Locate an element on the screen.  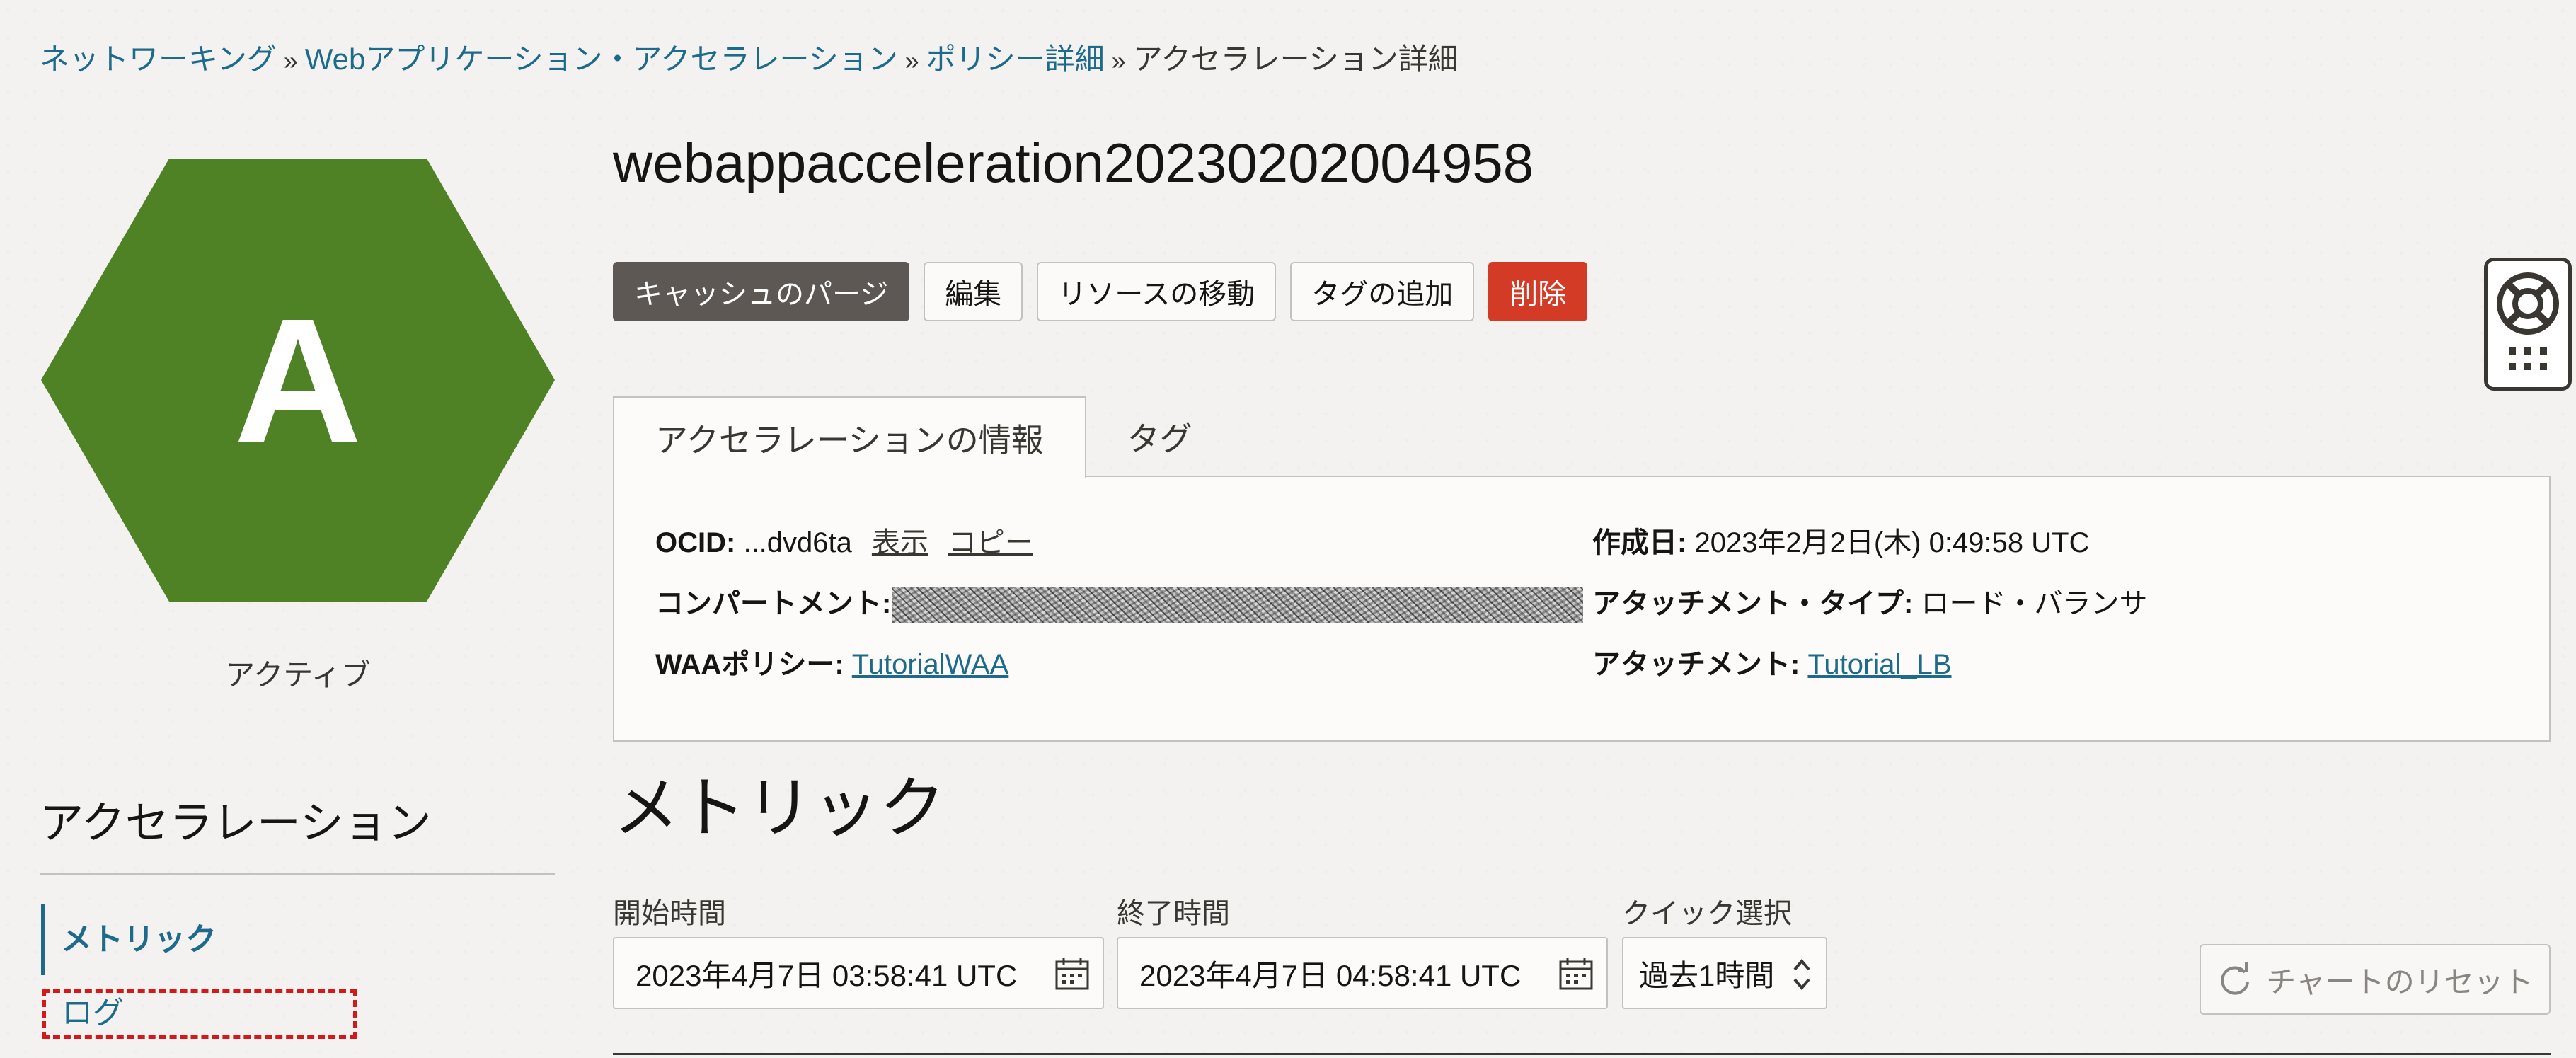
page-title: webappacceleration20230202004958 is located at coordinates (1073, 163).